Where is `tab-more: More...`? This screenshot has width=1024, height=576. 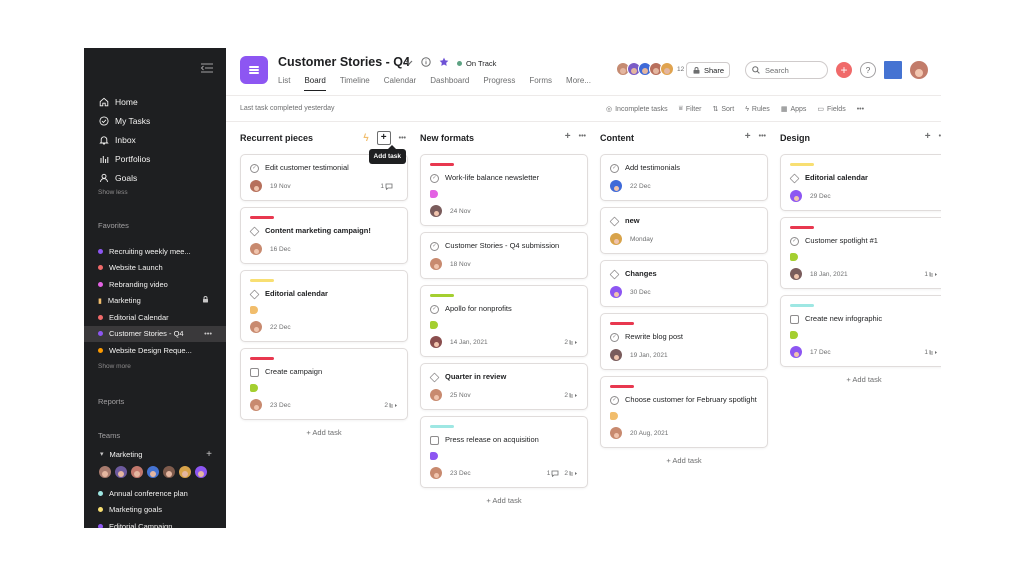 tab-more: More... is located at coordinates (578, 83).